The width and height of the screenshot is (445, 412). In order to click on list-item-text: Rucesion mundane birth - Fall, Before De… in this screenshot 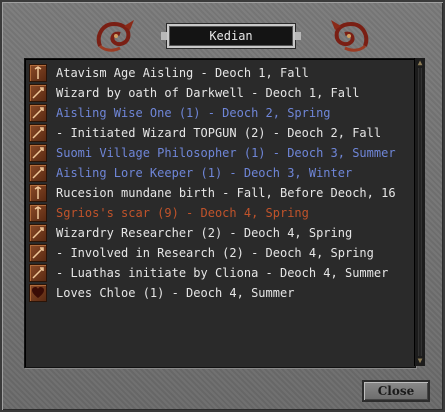, I will do `click(226, 193)`.